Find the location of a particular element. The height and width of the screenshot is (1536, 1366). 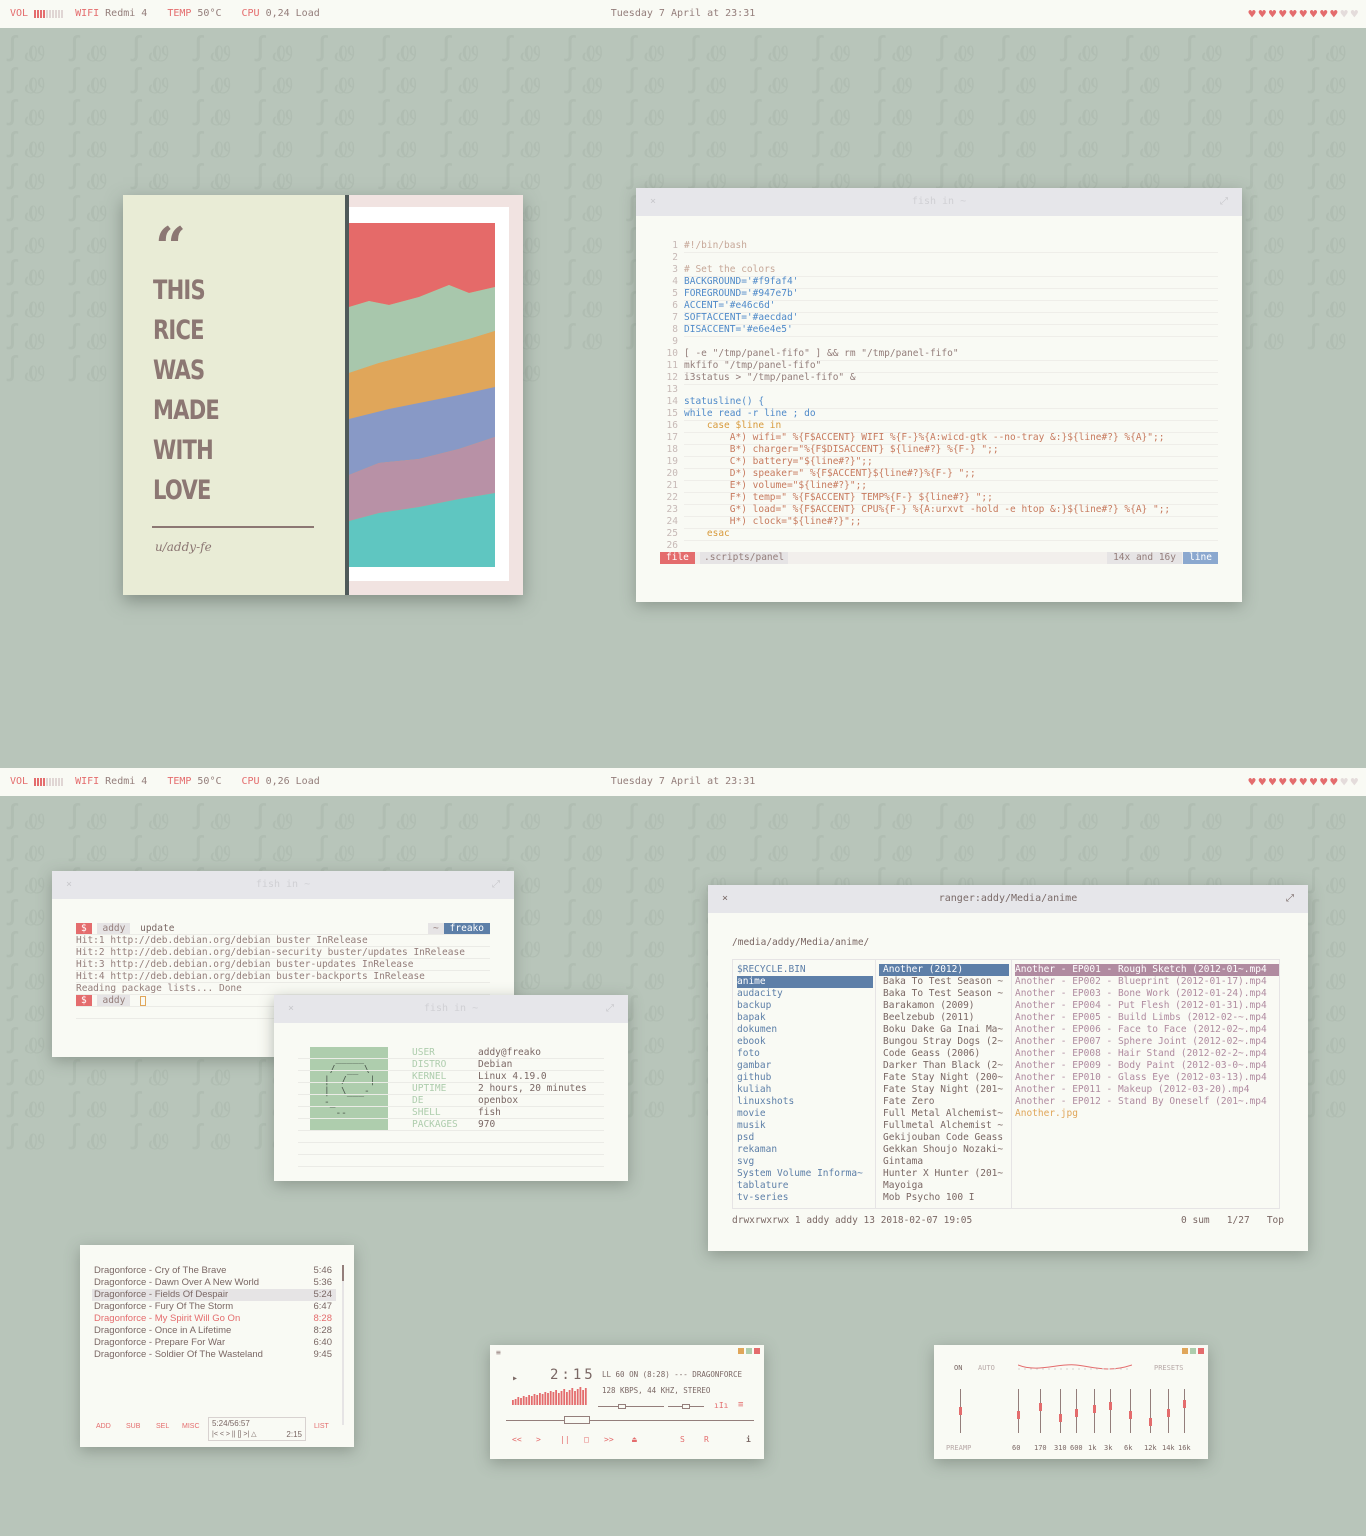

playlist-item: Dragonforce - Prepare For War 6:40 is located at coordinates (214, 1343).